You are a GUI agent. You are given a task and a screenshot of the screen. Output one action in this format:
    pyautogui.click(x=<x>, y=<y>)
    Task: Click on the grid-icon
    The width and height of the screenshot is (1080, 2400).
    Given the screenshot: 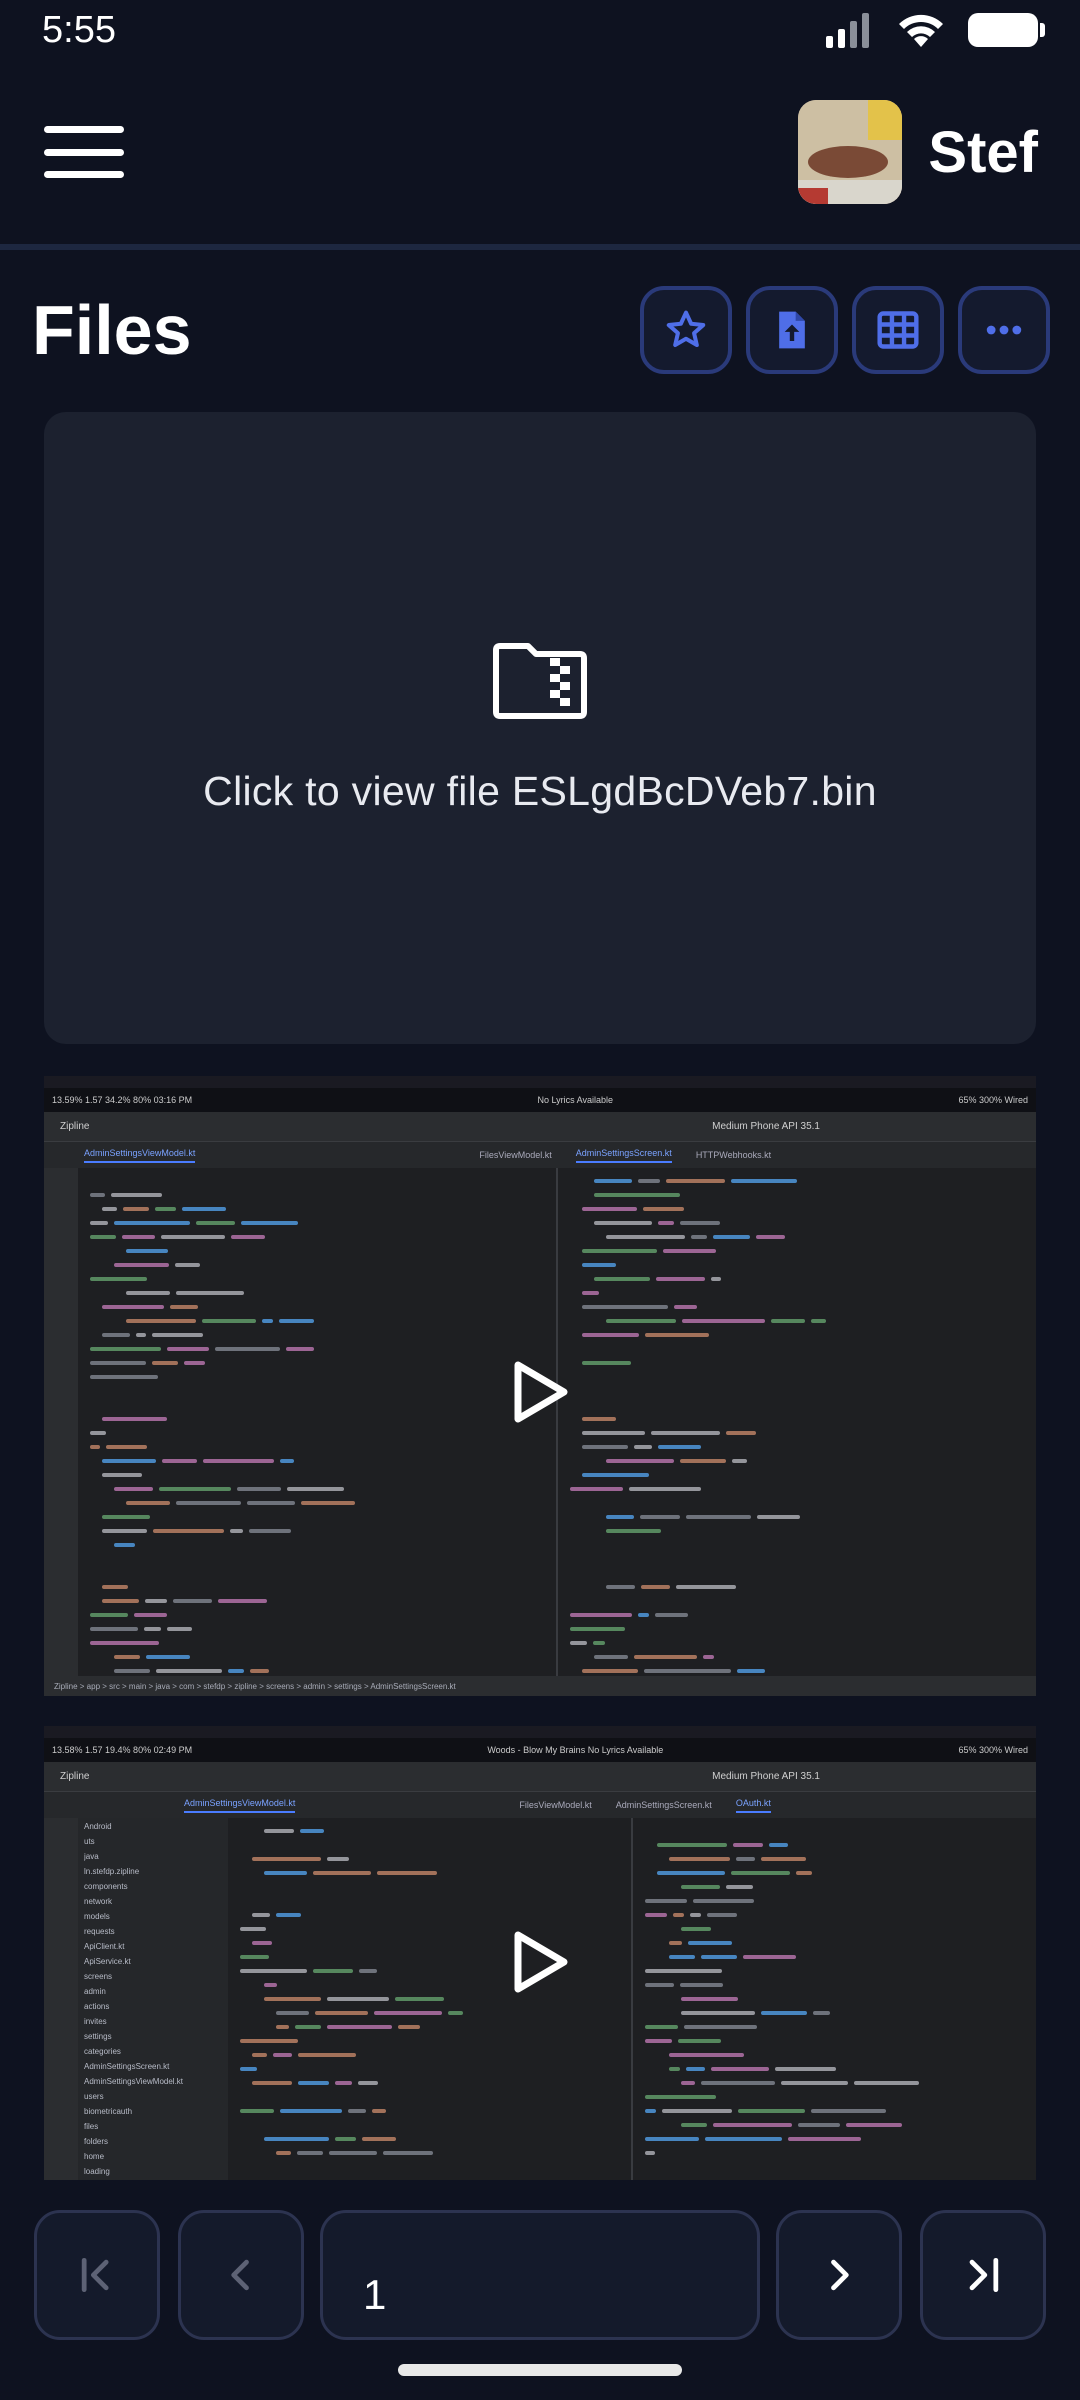 What is the action you would take?
    pyautogui.click(x=898, y=330)
    